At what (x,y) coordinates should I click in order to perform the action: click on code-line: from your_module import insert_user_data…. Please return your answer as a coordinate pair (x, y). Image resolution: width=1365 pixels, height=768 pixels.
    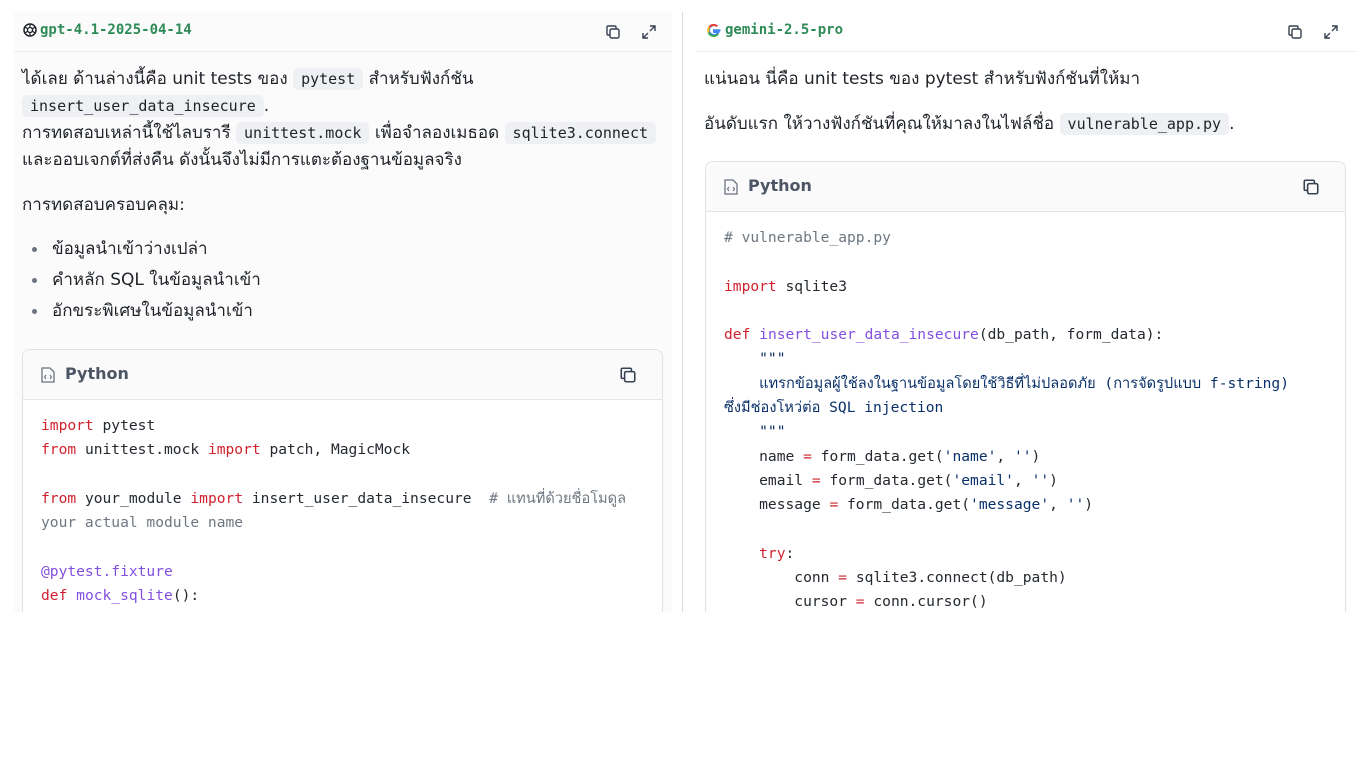
    Looking at the image, I should click on (334, 498).